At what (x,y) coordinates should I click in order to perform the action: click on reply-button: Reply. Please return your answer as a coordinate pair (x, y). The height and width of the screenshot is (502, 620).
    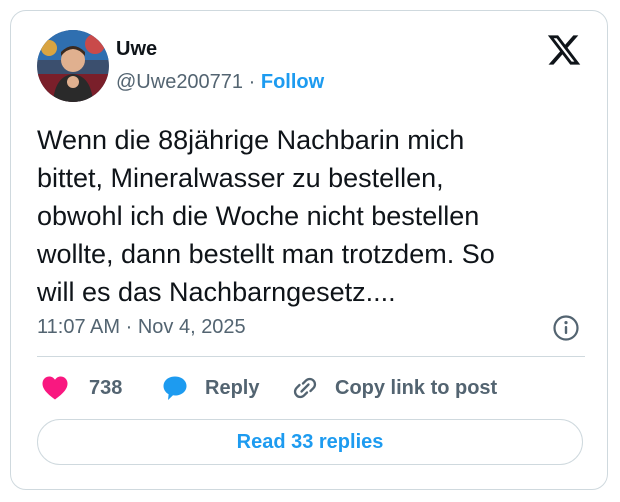
    Looking at the image, I should click on (210, 388).